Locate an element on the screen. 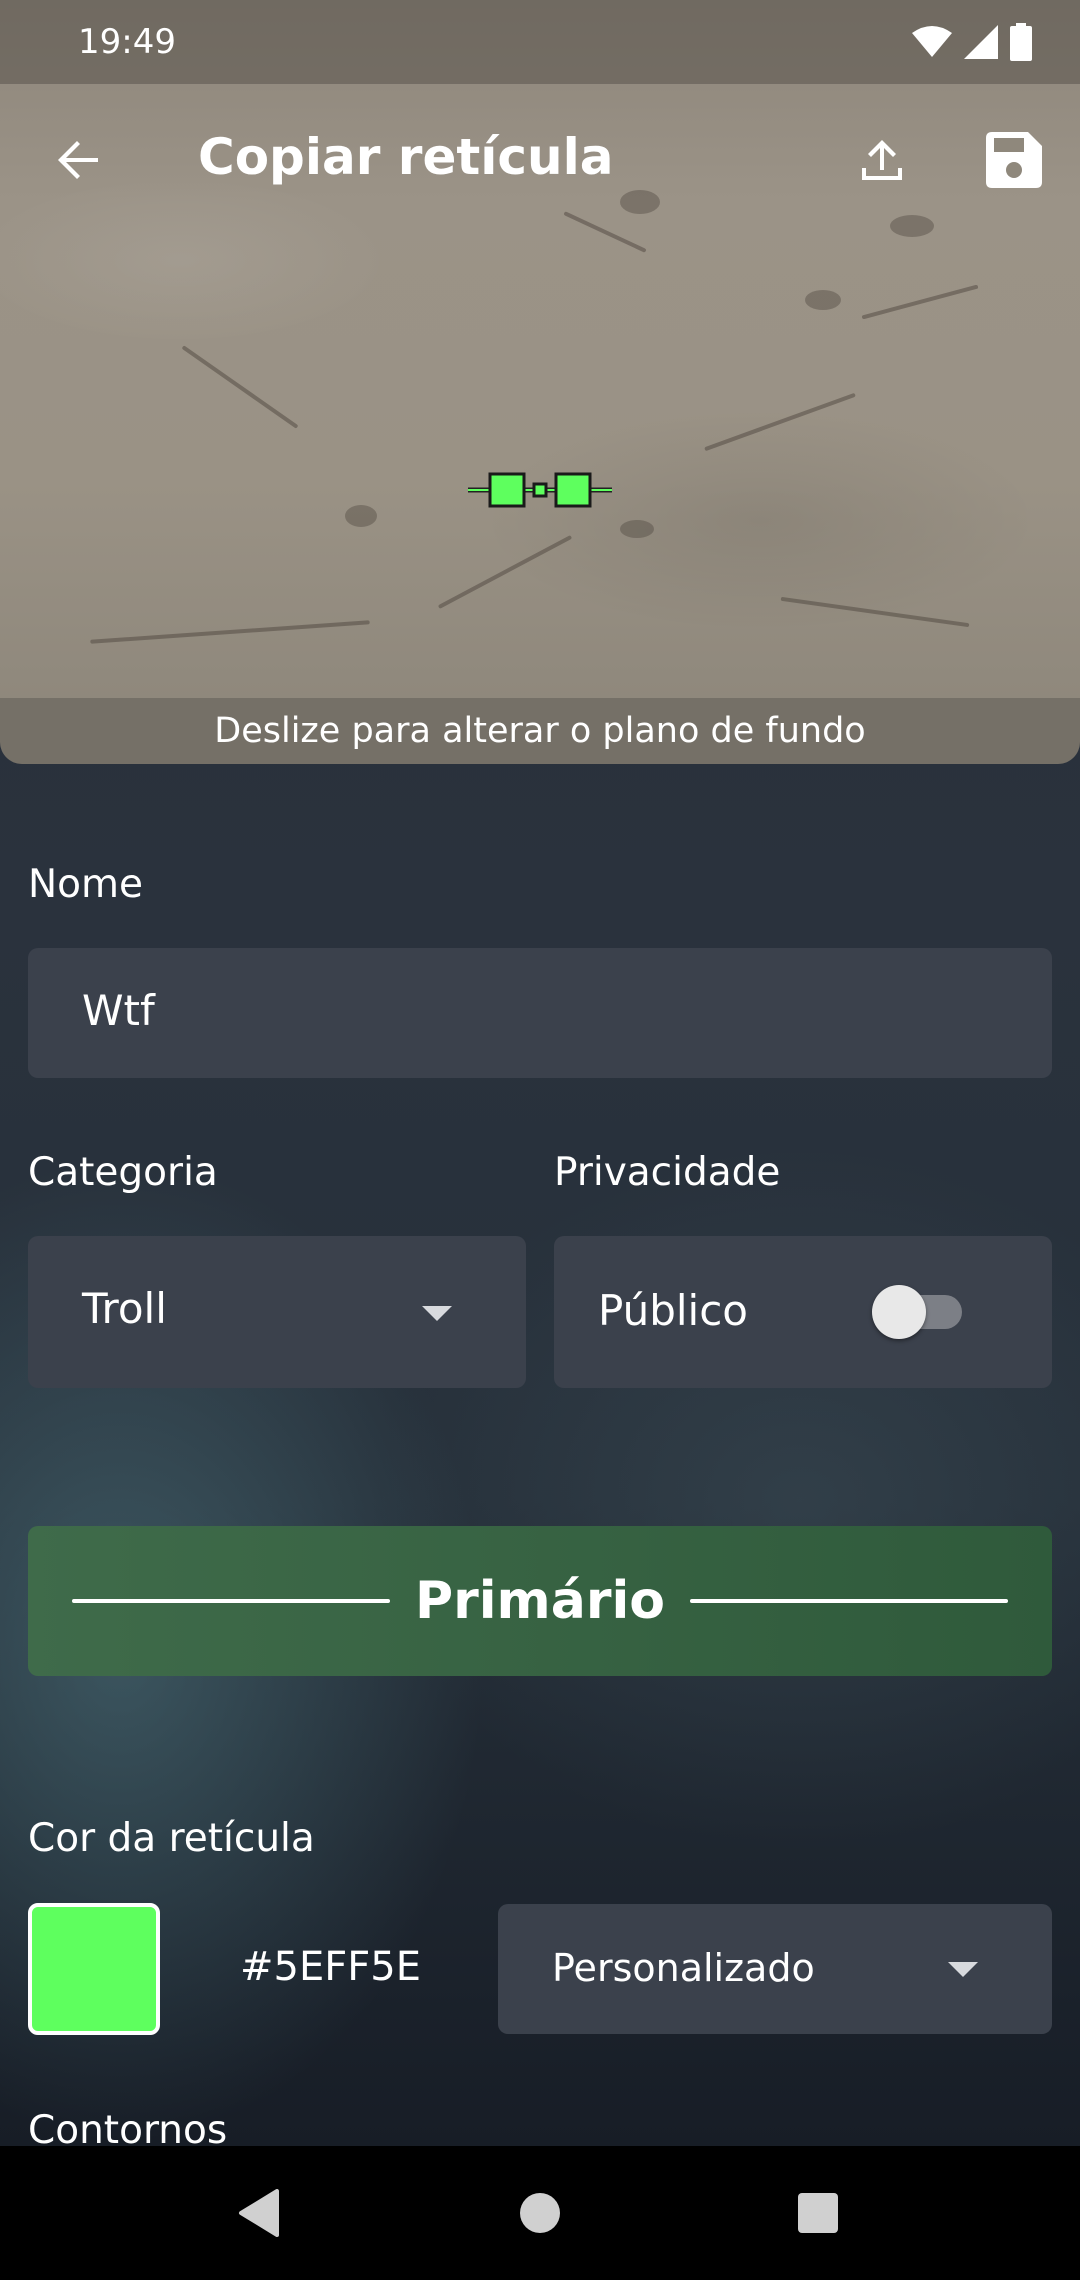 Image resolution: width=1080 pixels, height=2280 pixels. color-swatch is located at coordinates (94, 1969).